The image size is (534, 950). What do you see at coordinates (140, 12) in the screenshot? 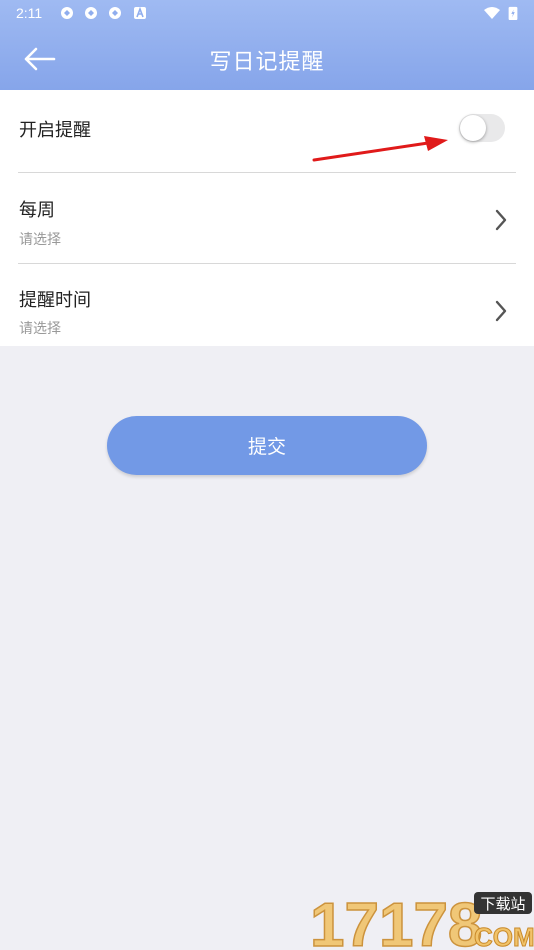
I see `app-a-icon` at bounding box center [140, 12].